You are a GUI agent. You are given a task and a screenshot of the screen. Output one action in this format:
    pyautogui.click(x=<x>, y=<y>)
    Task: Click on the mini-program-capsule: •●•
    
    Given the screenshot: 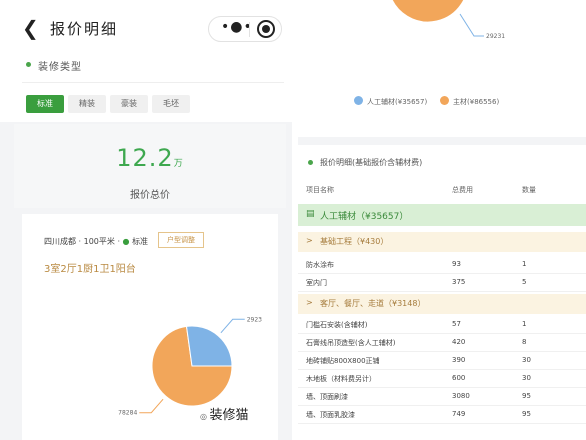 What is the action you would take?
    pyautogui.click(x=245, y=29)
    